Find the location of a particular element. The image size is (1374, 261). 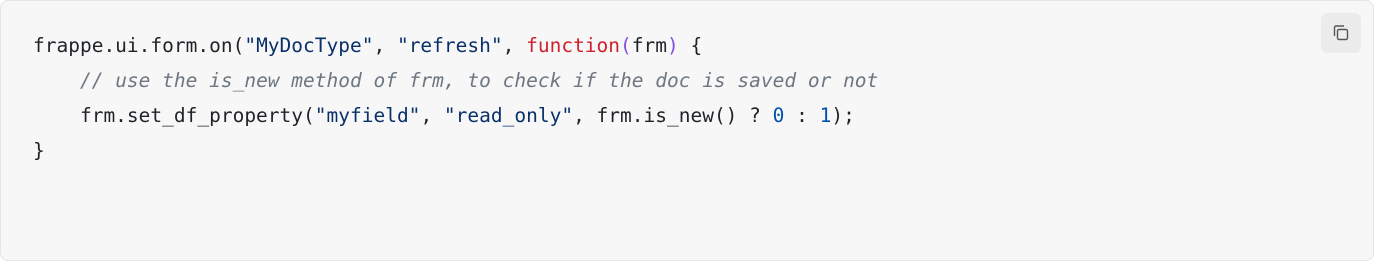

code-token-plain: } is located at coordinates (39, 150).